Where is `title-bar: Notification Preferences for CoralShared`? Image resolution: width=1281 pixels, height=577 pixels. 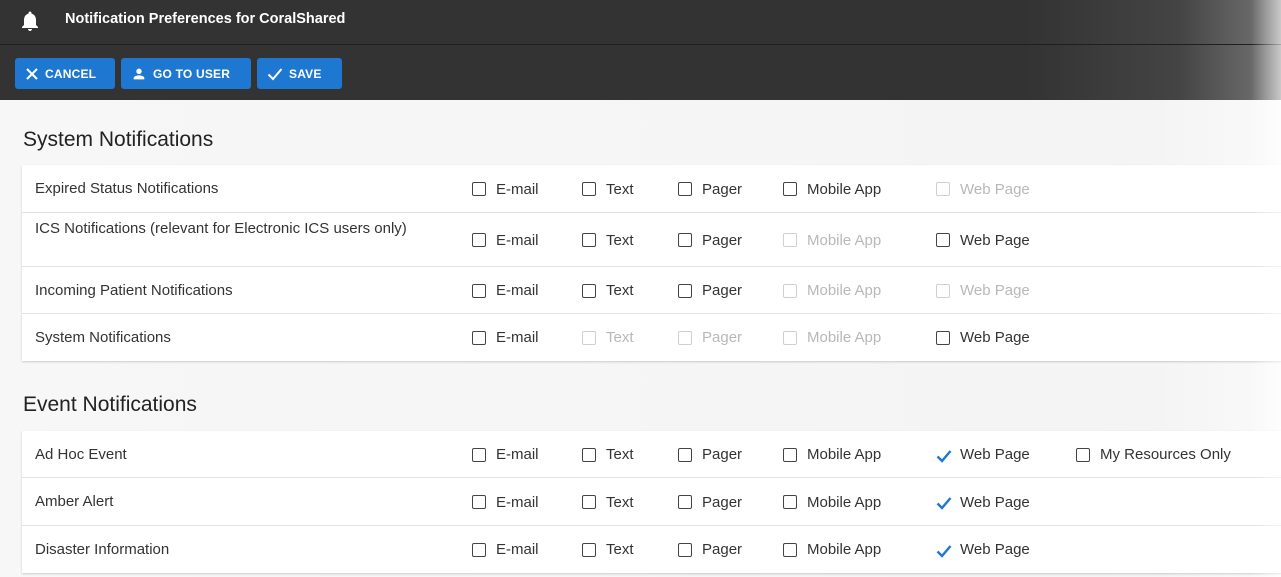
title-bar: Notification Preferences for CoralShared is located at coordinates (640, 22).